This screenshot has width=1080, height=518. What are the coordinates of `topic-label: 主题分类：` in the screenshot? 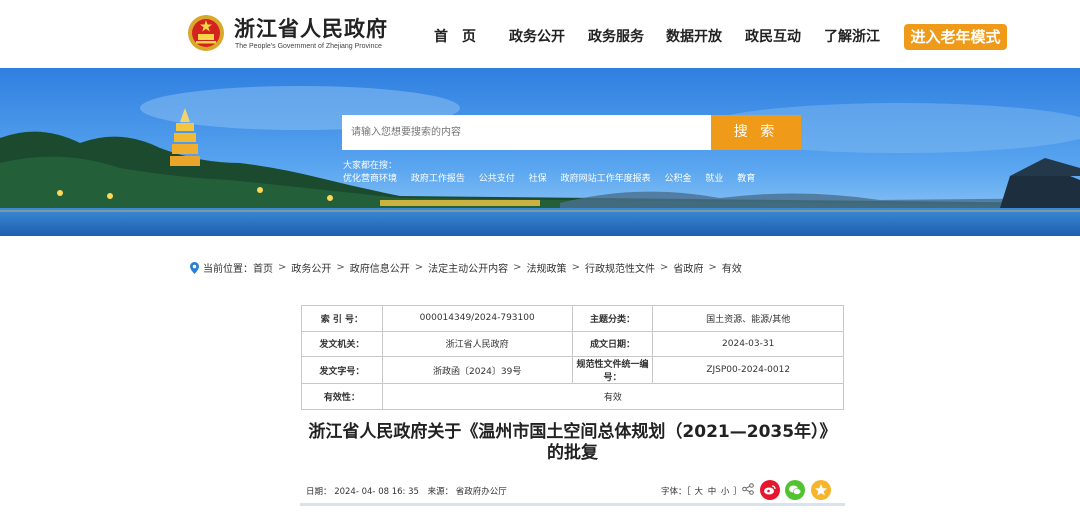 It's located at (612, 318).